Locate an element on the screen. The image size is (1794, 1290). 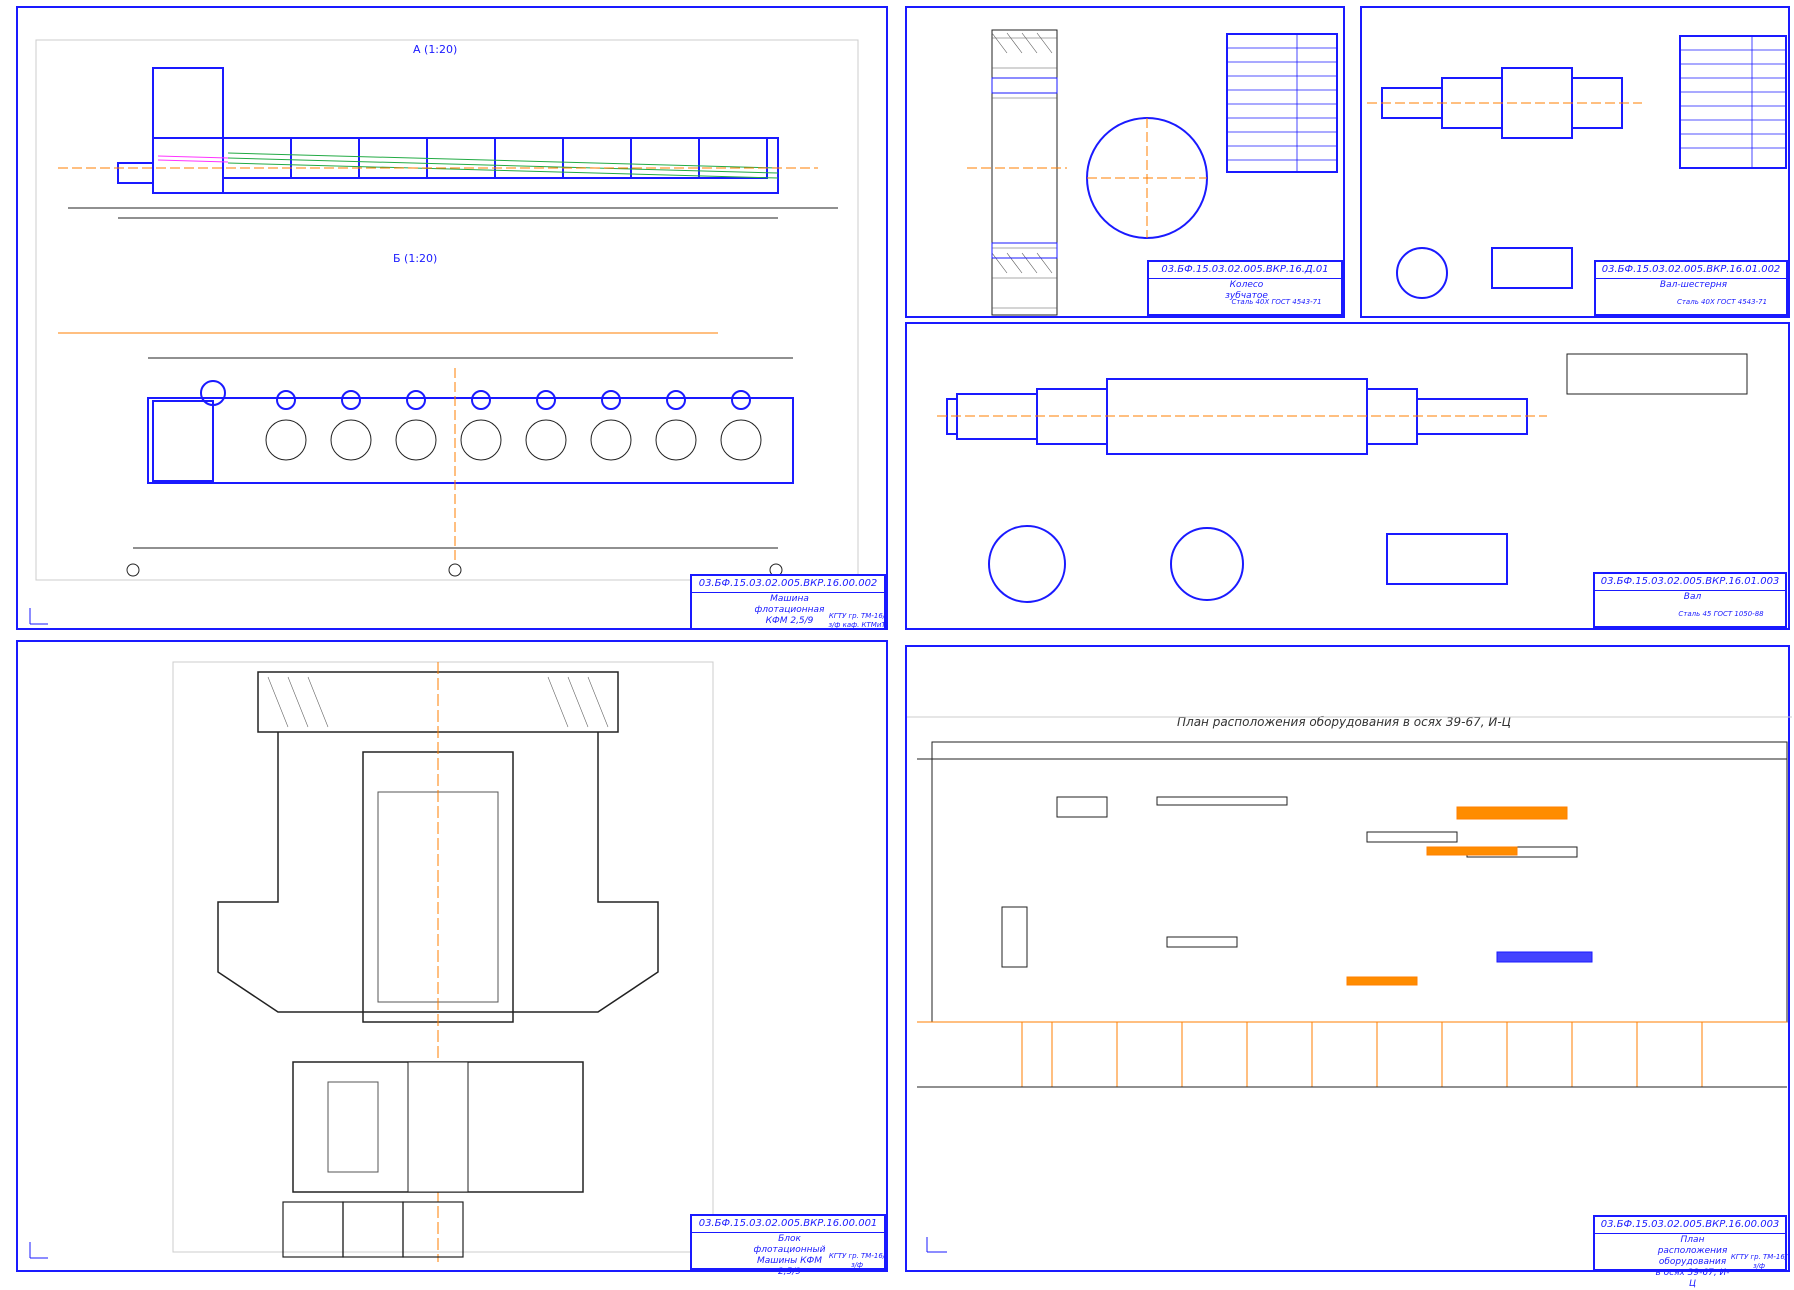
title-block-org: КГТУ гр. ТМ-16/з/ф каф. КТМиТ is located at coordinates (857, 620).